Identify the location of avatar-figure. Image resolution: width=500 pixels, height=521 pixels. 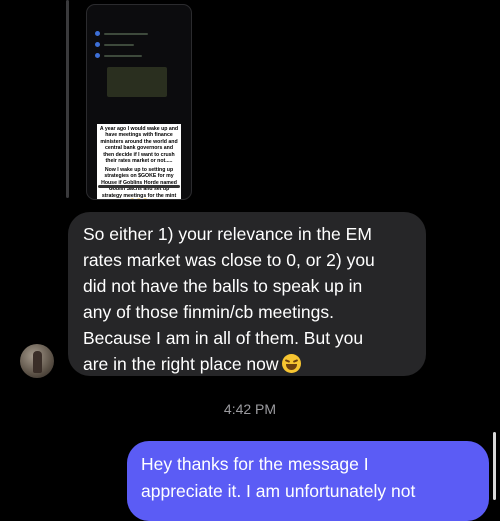
(37, 362).